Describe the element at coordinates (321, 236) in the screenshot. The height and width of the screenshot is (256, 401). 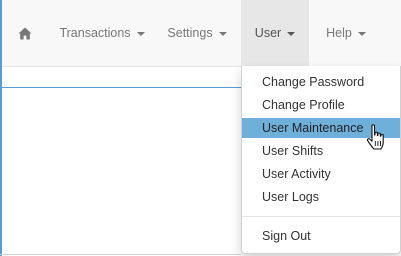
I see `menu-item-sign-out: Sign Out` at that location.